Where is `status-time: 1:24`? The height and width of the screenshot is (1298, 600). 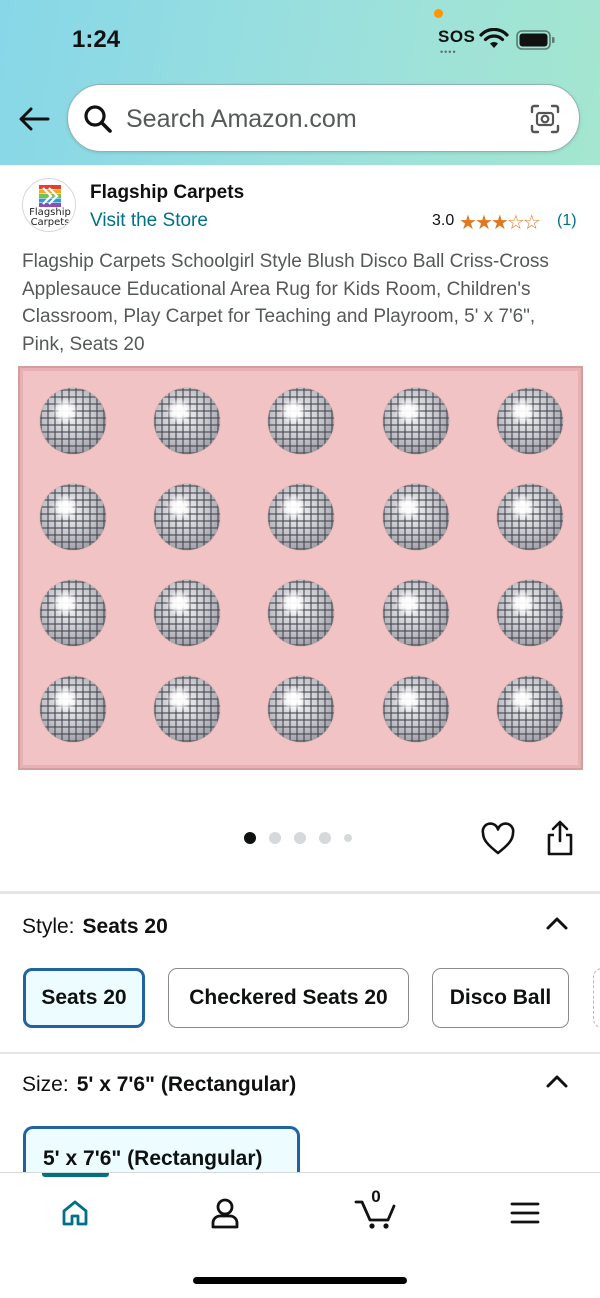
status-time: 1:24 is located at coordinates (96, 39).